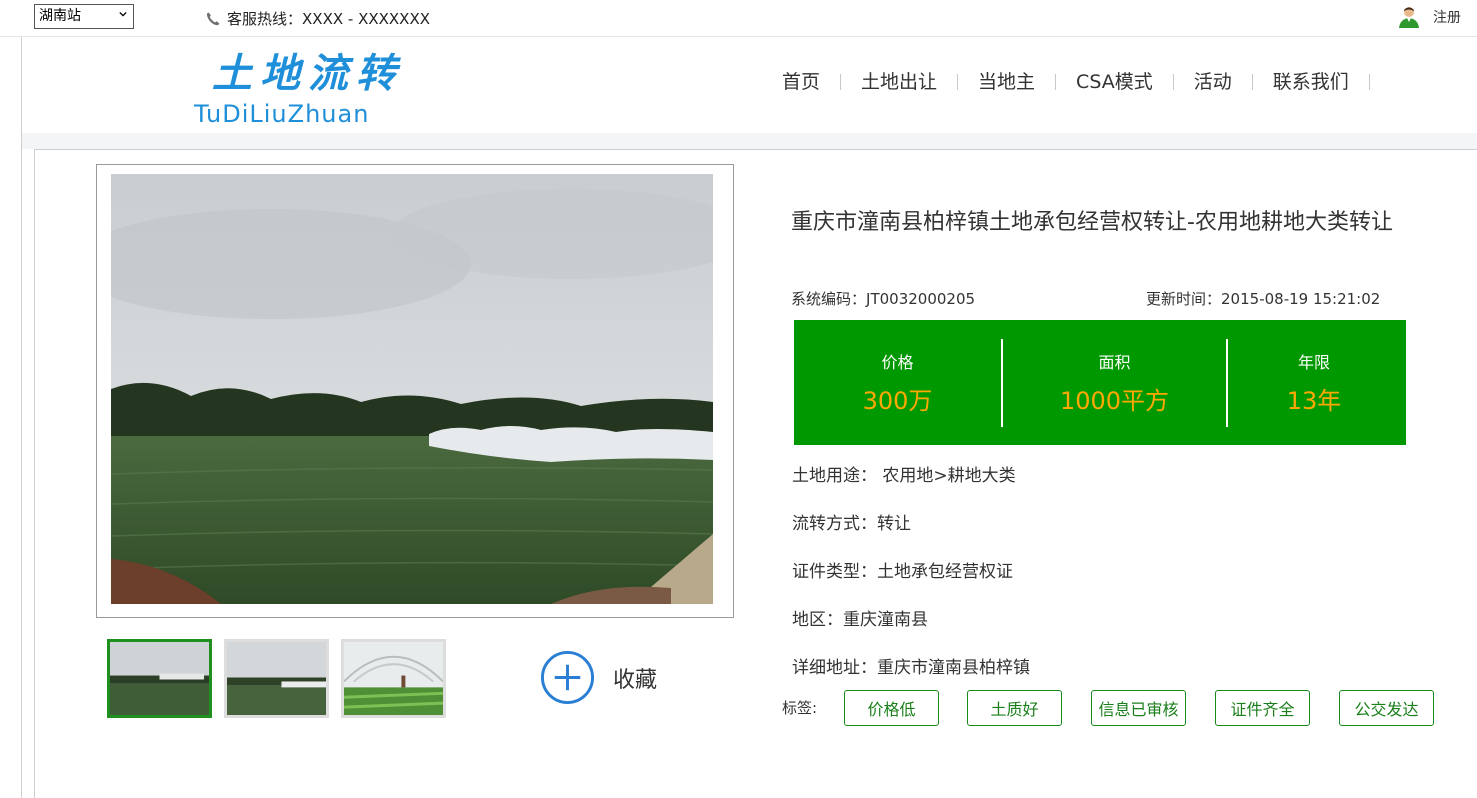  I want to click on customer-hotline: 客服热线： XXXX - XXXXXXX, so click(317, 18).